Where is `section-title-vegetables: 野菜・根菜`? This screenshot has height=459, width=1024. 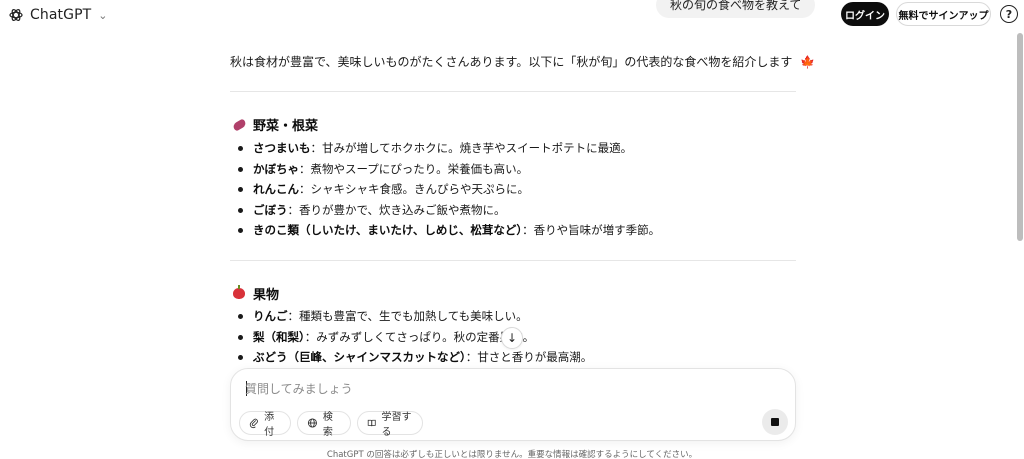 section-title-vegetables: 野菜・根菜 is located at coordinates (275, 124).